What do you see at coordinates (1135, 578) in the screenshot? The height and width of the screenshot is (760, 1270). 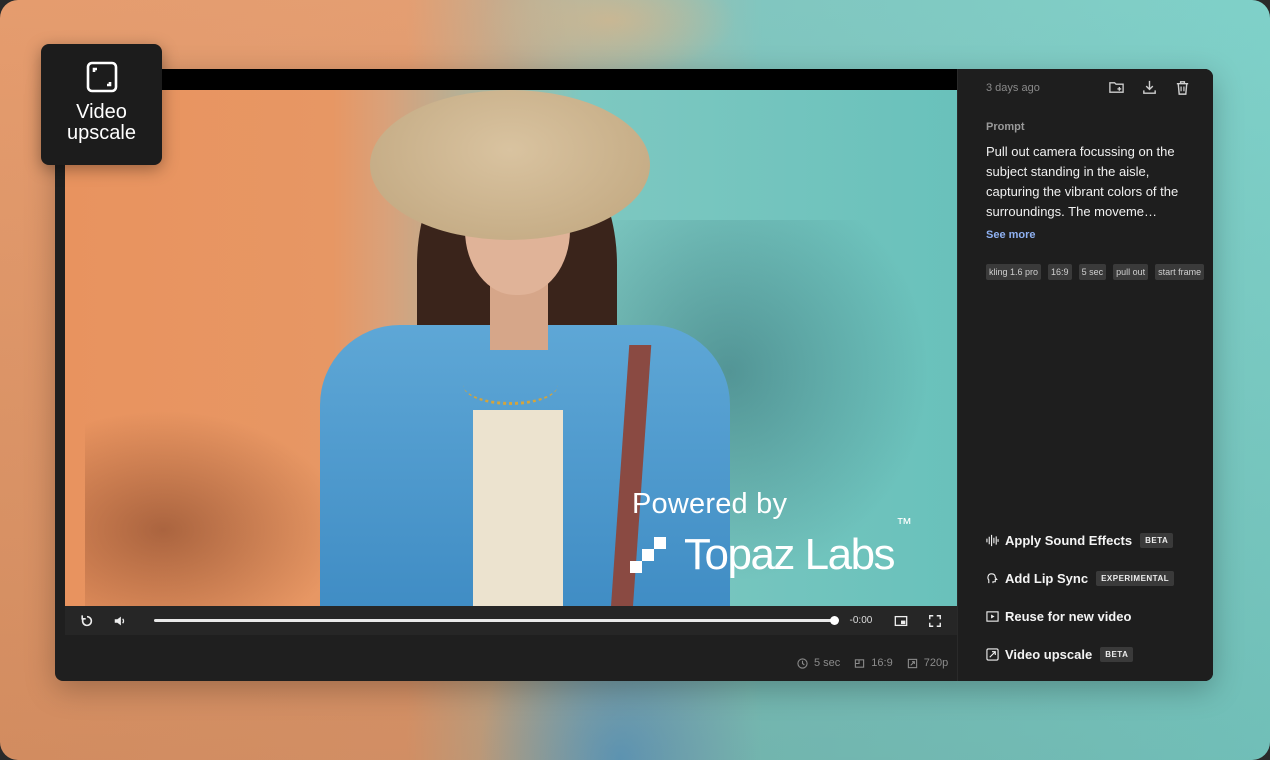 I see `experimental-badge: EXPERIMENTAL` at bounding box center [1135, 578].